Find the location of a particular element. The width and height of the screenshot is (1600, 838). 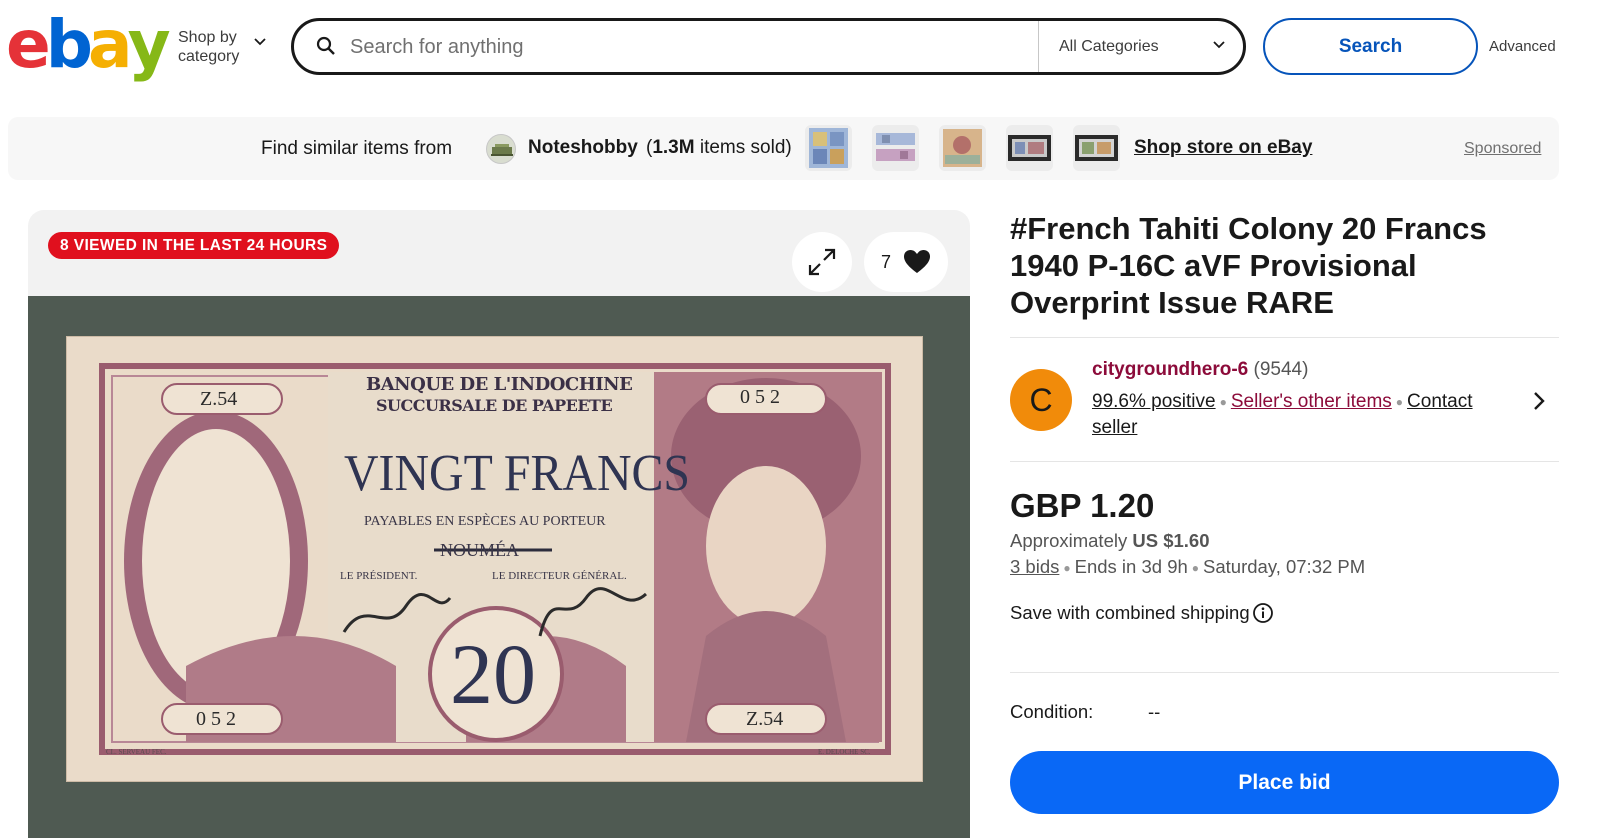

search-icon is located at coordinates (325, 45).